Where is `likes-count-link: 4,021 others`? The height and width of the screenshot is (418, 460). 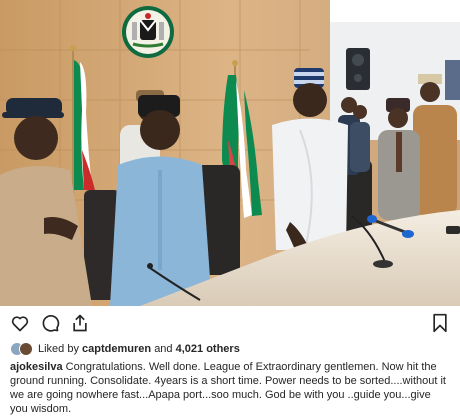
likes-count-link: 4,021 others is located at coordinates (208, 349).